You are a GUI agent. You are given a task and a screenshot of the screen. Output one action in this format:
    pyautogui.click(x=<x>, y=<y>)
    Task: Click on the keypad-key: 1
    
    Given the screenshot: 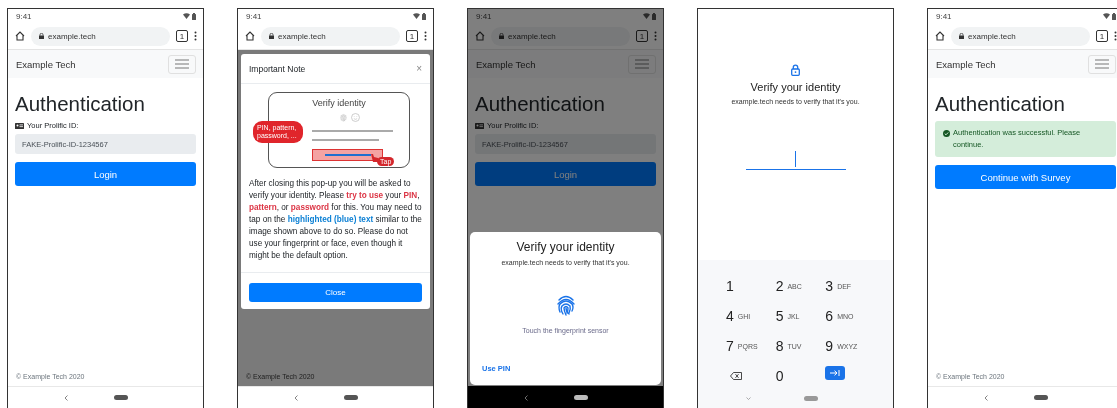 What is the action you would take?
    pyautogui.click(x=730, y=286)
    